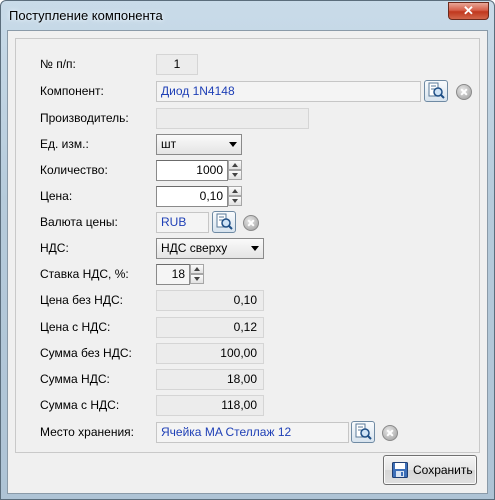 This screenshot has height=500, width=495. I want to click on currency-lookup-button, so click(224, 222).